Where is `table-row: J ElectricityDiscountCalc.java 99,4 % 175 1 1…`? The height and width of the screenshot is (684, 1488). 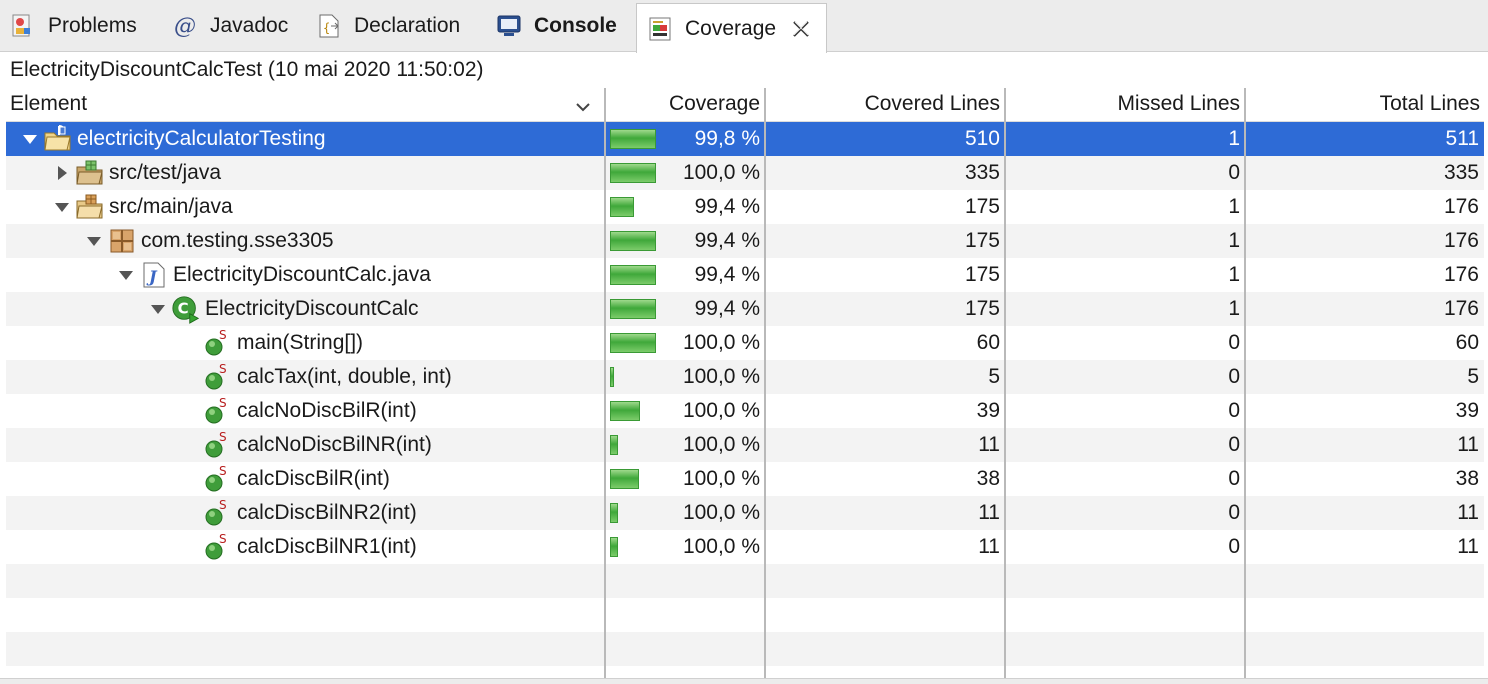
table-row: J ElectricityDiscountCalc.java 99,4 % 175 1 1… is located at coordinates (745, 275).